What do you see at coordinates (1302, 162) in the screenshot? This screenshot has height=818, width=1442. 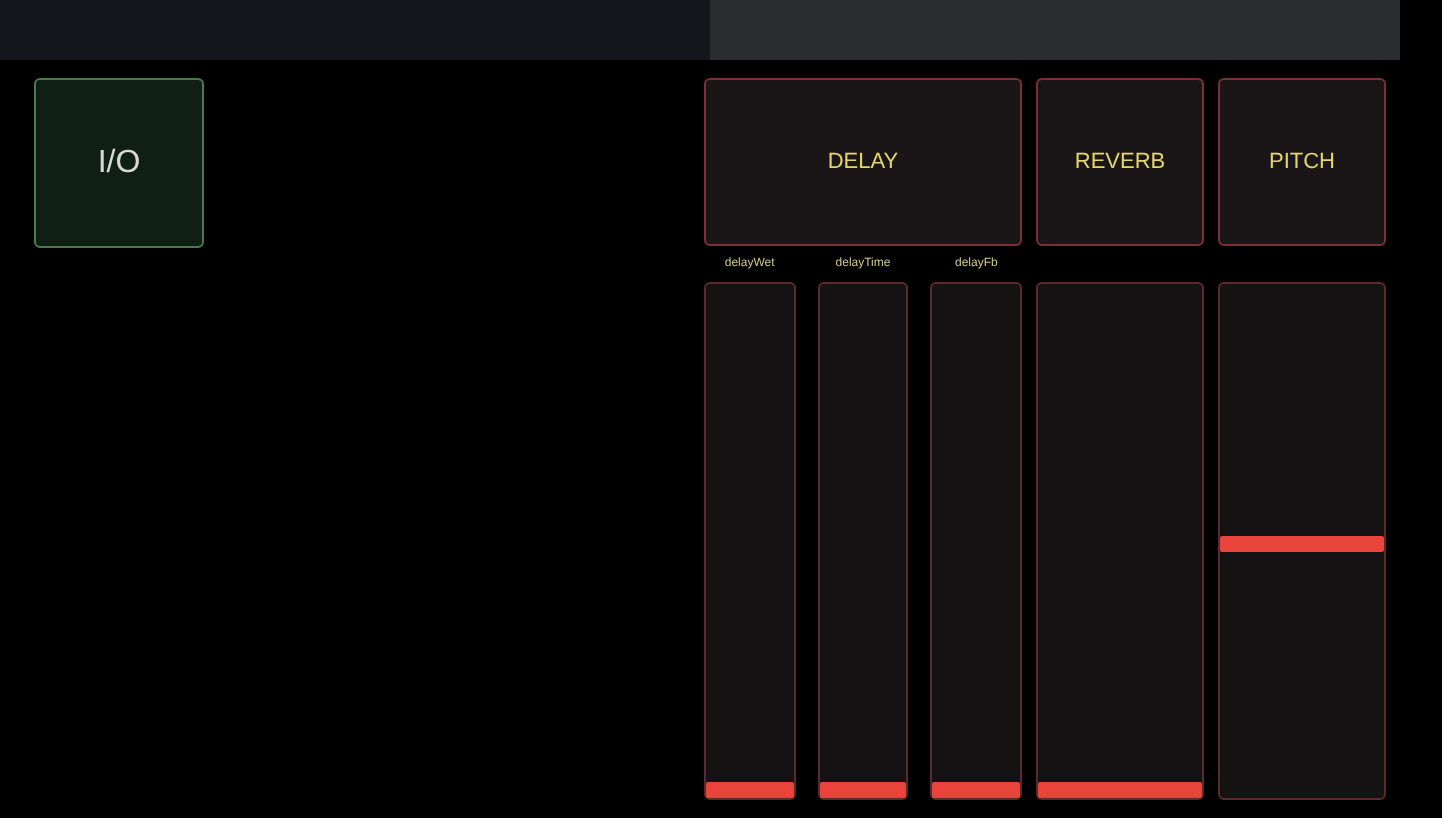 I see `effect-button: PITCH` at bounding box center [1302, 162].